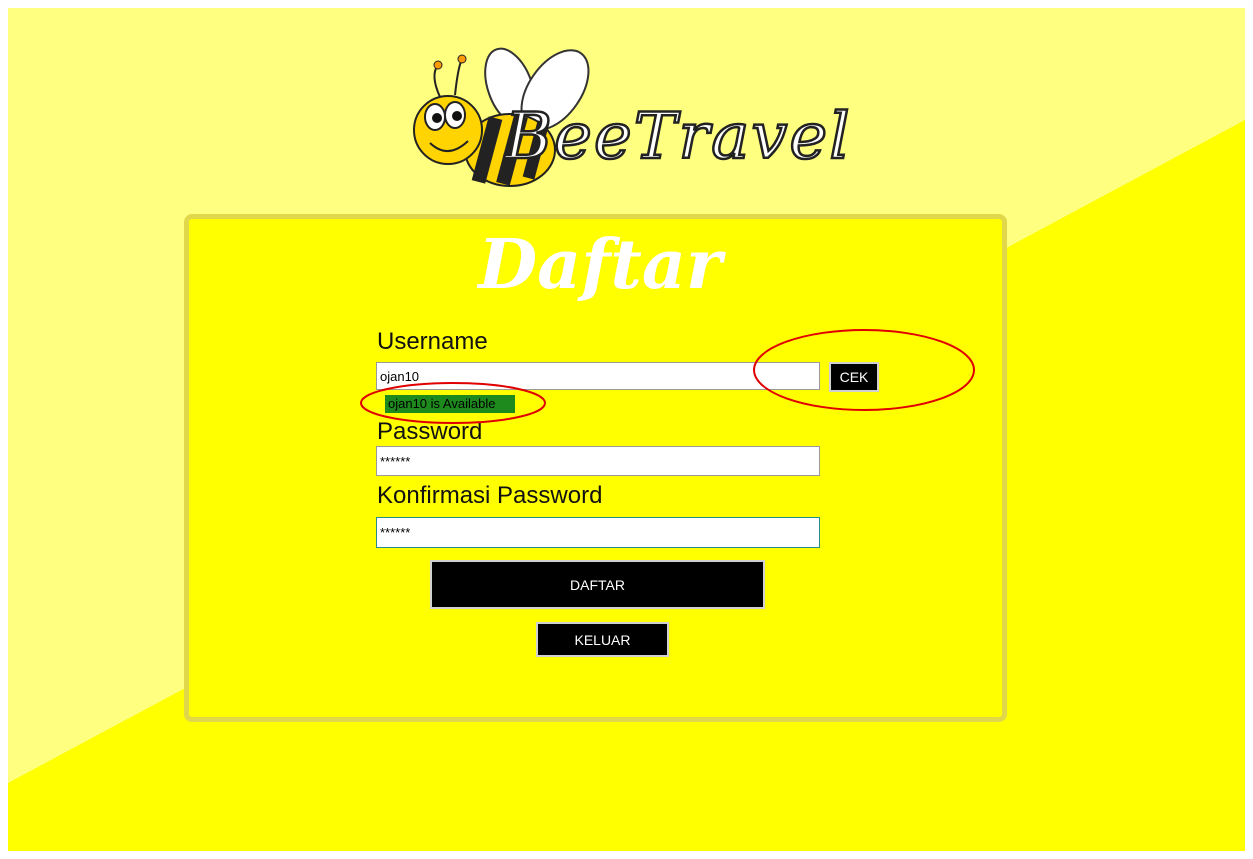 This screenshot has height=859, width=1253. Describe the element at coordinates (598, 376) in the screenshot. I see `username-input` at that location.